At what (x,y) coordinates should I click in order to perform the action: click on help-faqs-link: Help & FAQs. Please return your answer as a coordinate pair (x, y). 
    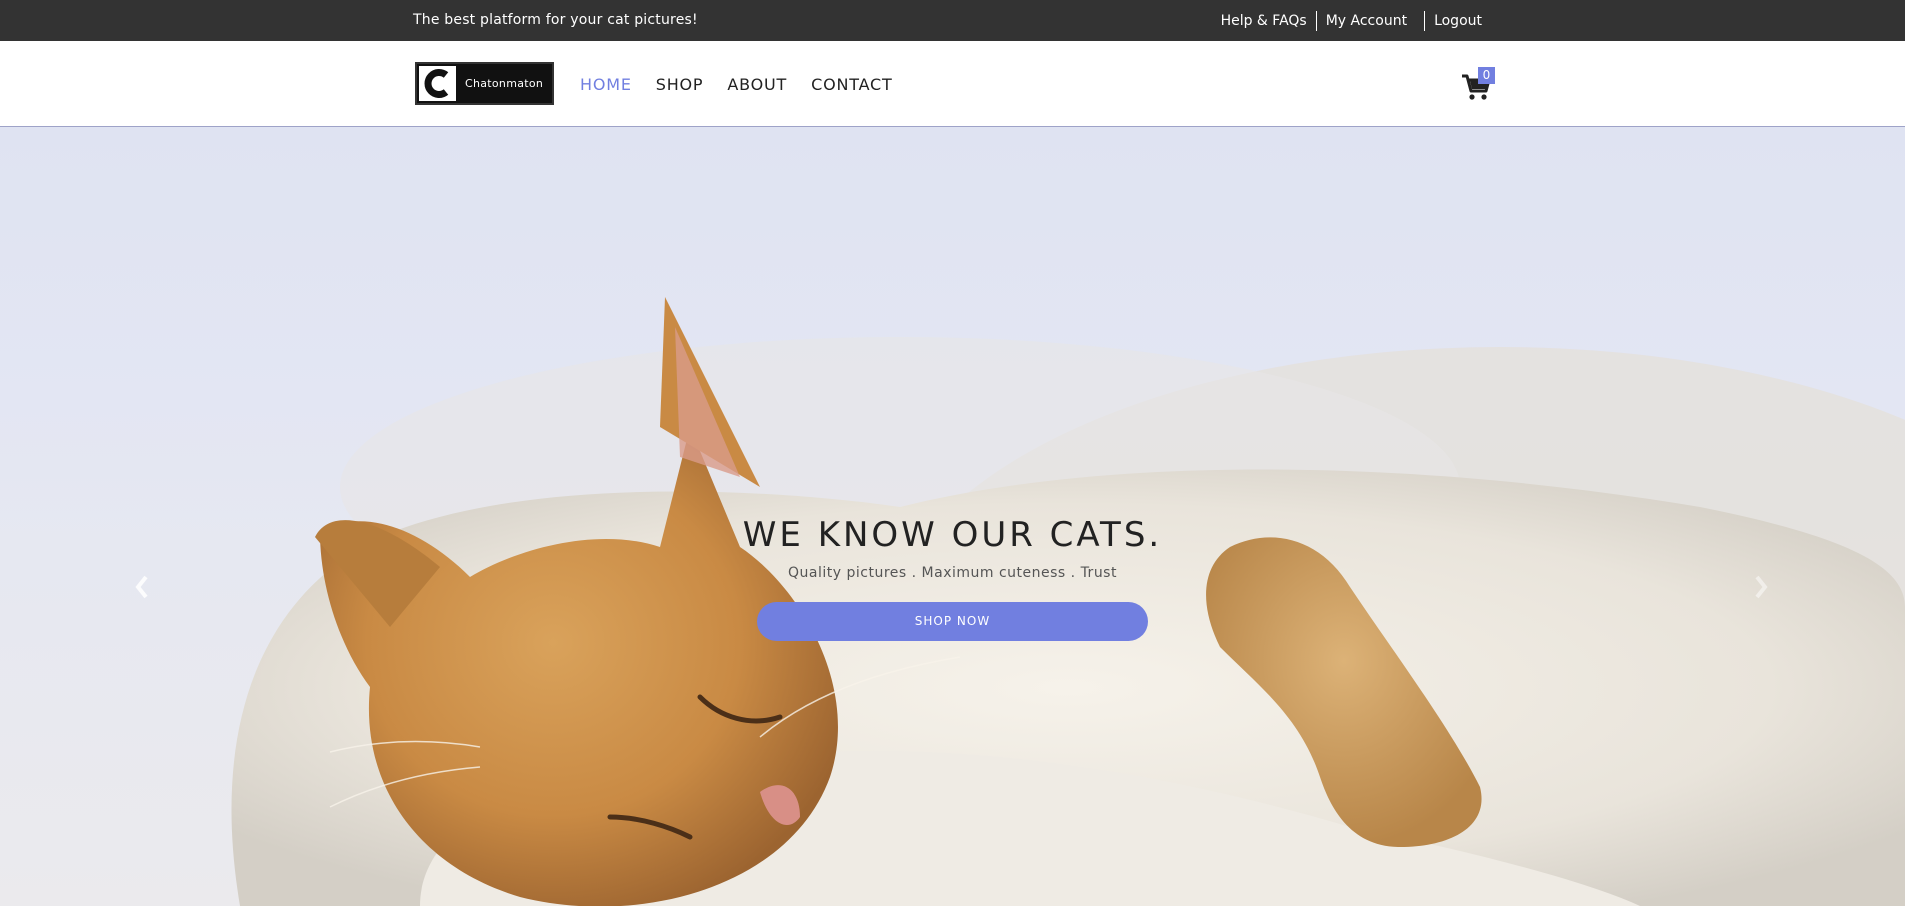
    Looking at the image, I should click on (1264, 21).